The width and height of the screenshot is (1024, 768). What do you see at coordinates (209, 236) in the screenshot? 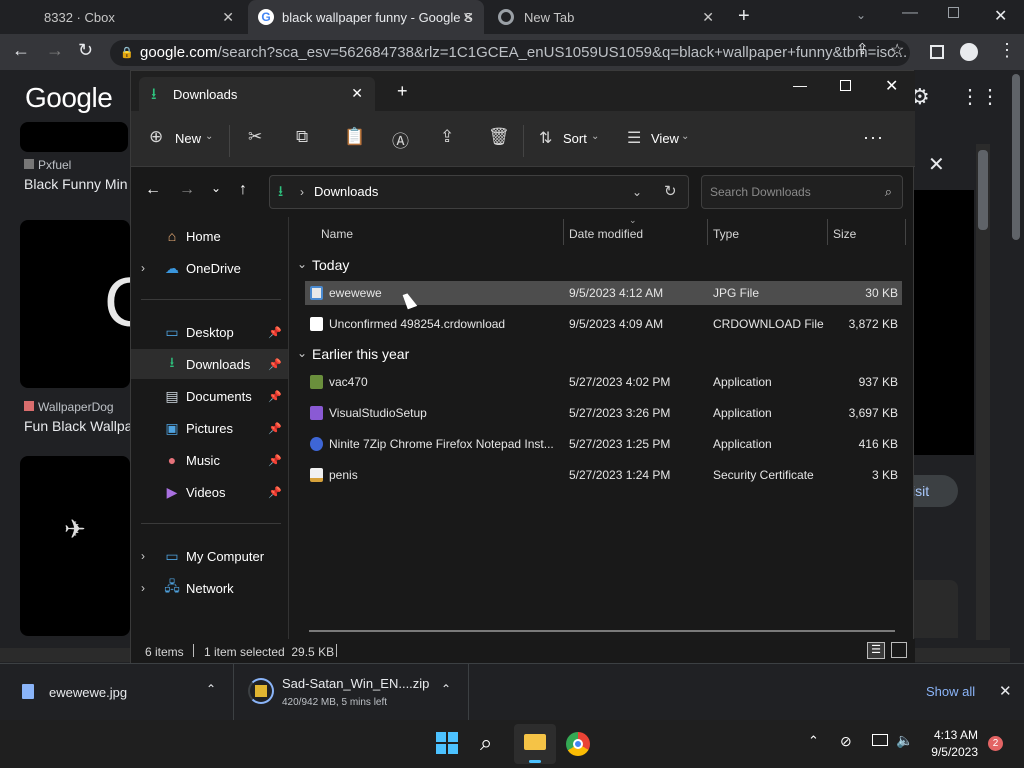
I see `nav-item-home: ⌂ Home` at bounding box center [209, 236].